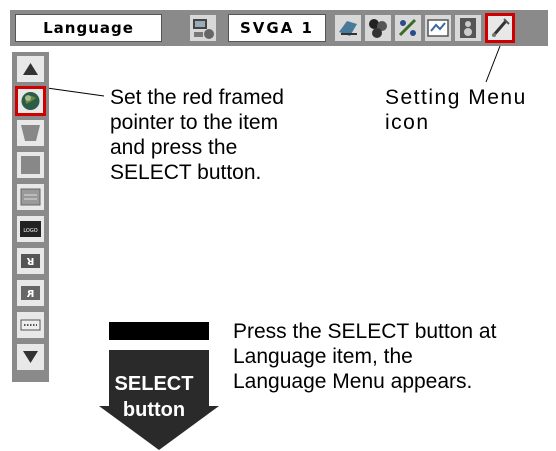 The height and width of the screenshot is (451, 556). What do you see at coordinates (353, 381) in the screenshot?
I see `note-line-3: Language Menu appears.` at bounding box center [353, 381].